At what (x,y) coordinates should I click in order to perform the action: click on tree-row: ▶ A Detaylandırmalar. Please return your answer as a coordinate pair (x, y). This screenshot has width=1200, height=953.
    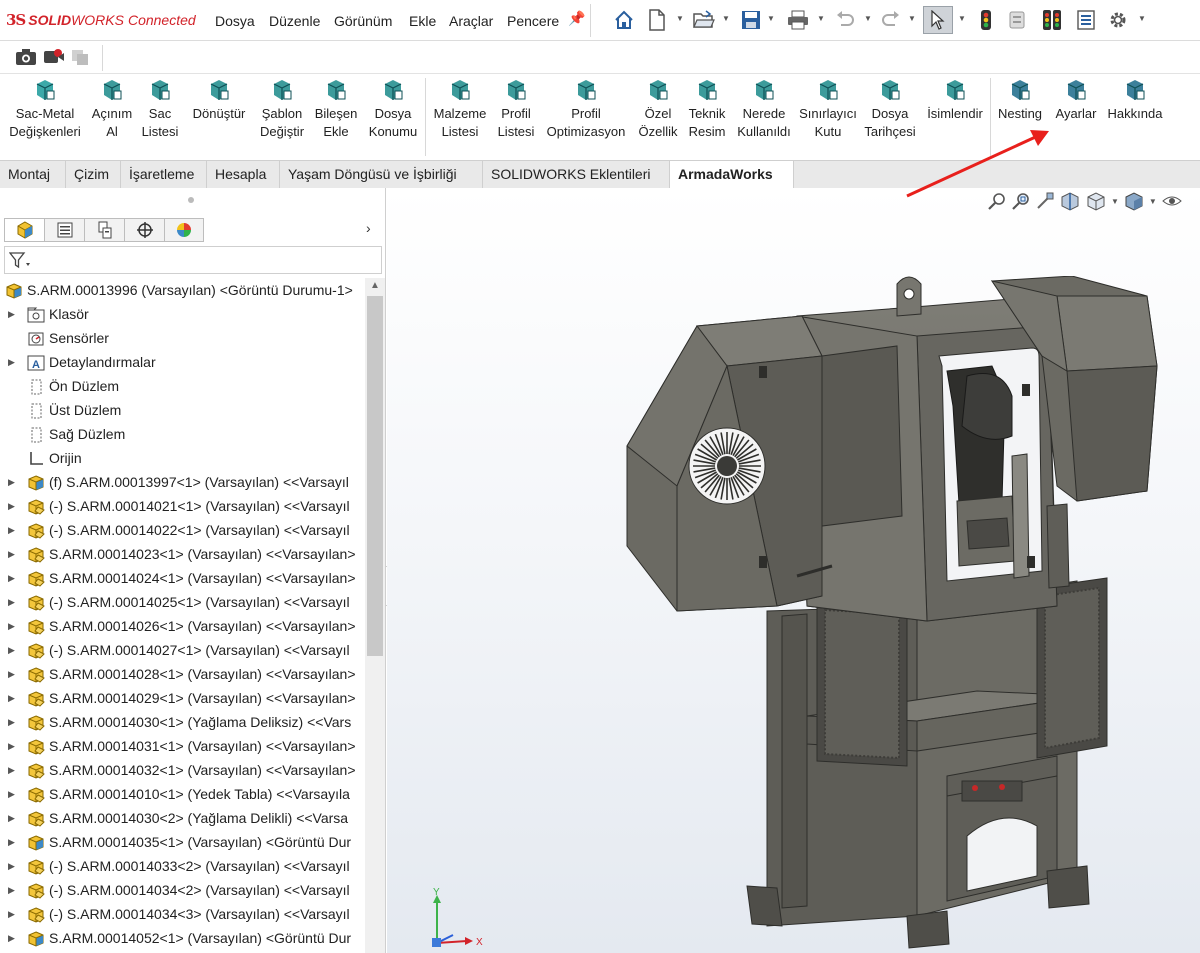
    Looking at the image, I should click on (182, 362).